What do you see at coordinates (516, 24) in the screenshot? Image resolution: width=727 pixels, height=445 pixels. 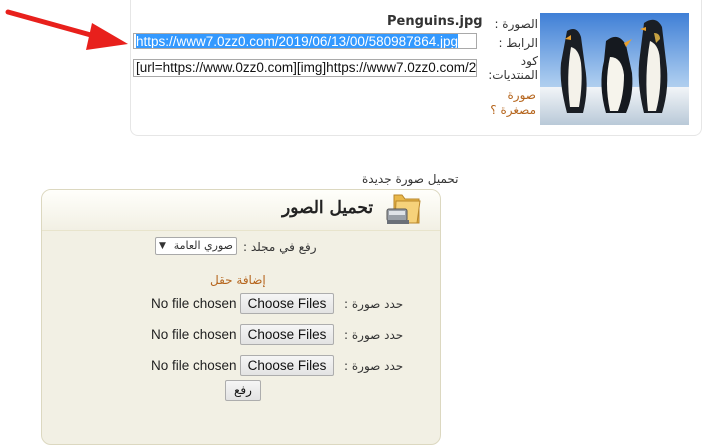 I see `image-label: الصورة :` at bounding box center [516, 24].